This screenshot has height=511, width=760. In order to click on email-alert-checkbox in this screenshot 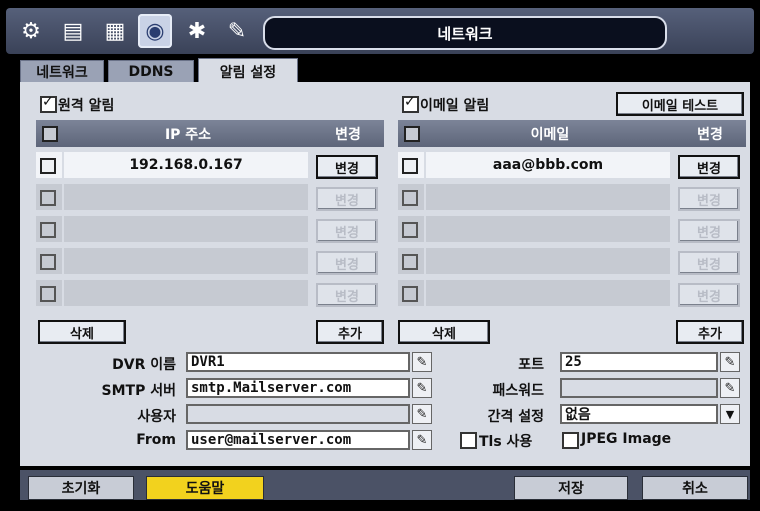, I will do `click(410, 103)`.